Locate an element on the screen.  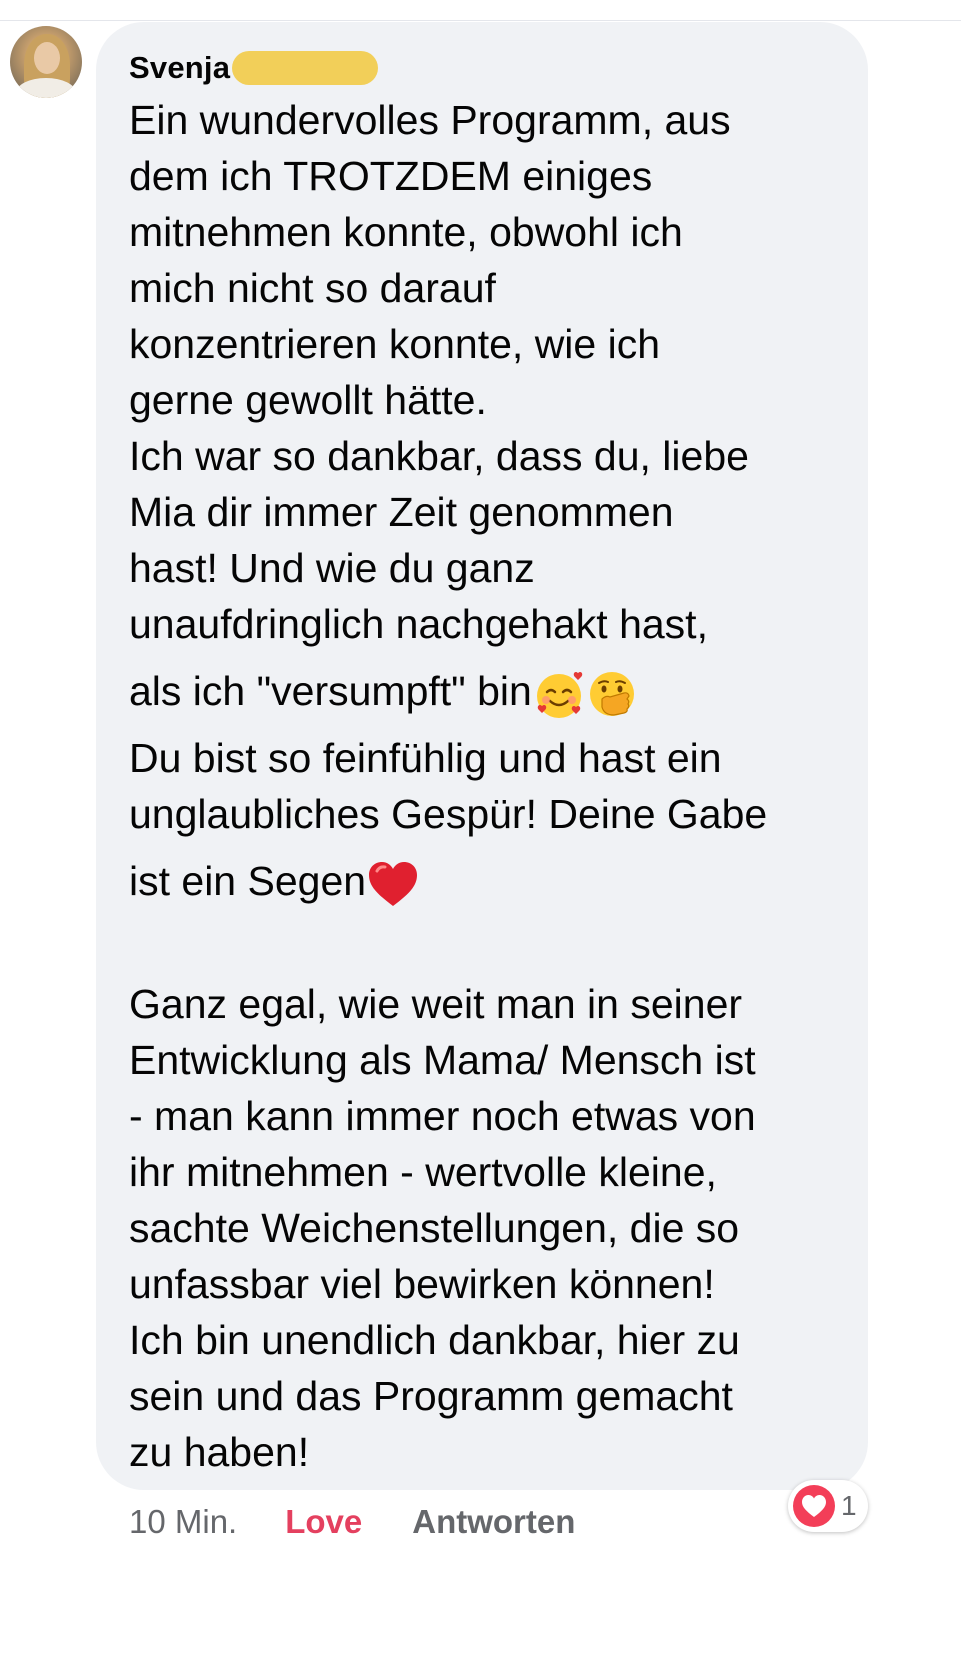
comment-line: Ein wundervolles Programm, aus is located at coordinates (430, 120).